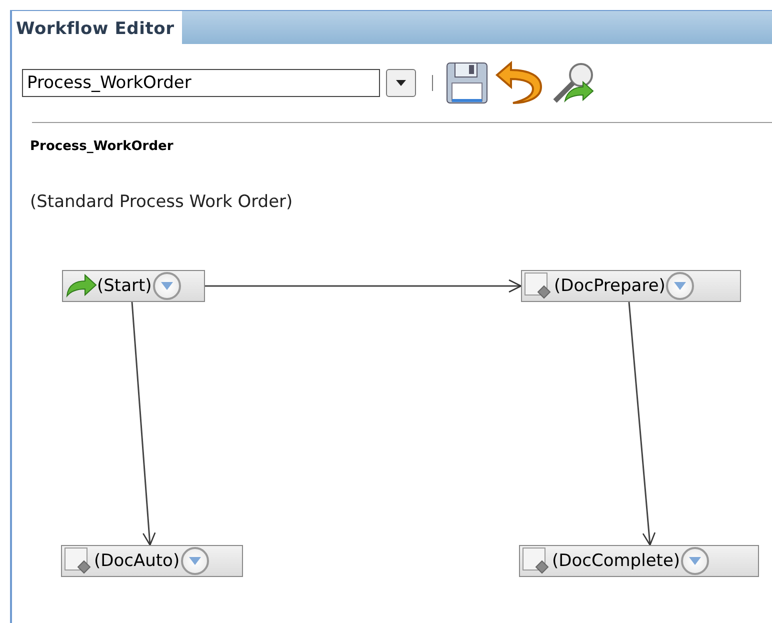 The width and height of the screenshot is (772, 623). I want to click on node-label: (Start), so click(124, 286).